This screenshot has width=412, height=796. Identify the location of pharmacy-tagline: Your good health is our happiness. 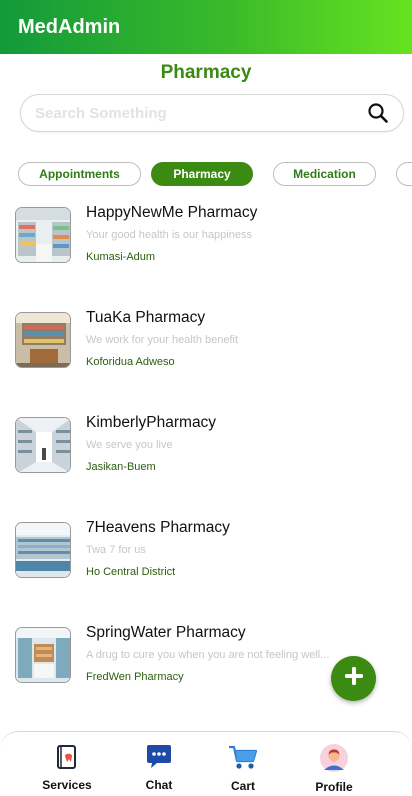
(169, 235).